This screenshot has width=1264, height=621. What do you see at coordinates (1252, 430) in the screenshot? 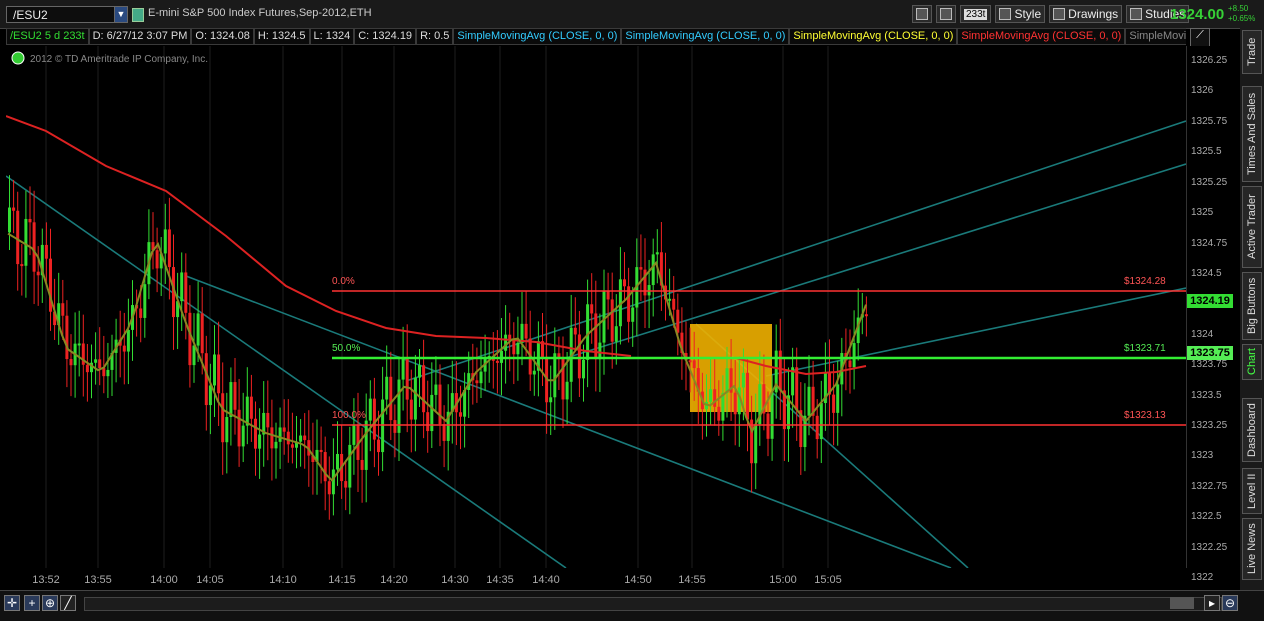
I see `tab-dashboard: Dashboard` at bounding box center [1252, 430].